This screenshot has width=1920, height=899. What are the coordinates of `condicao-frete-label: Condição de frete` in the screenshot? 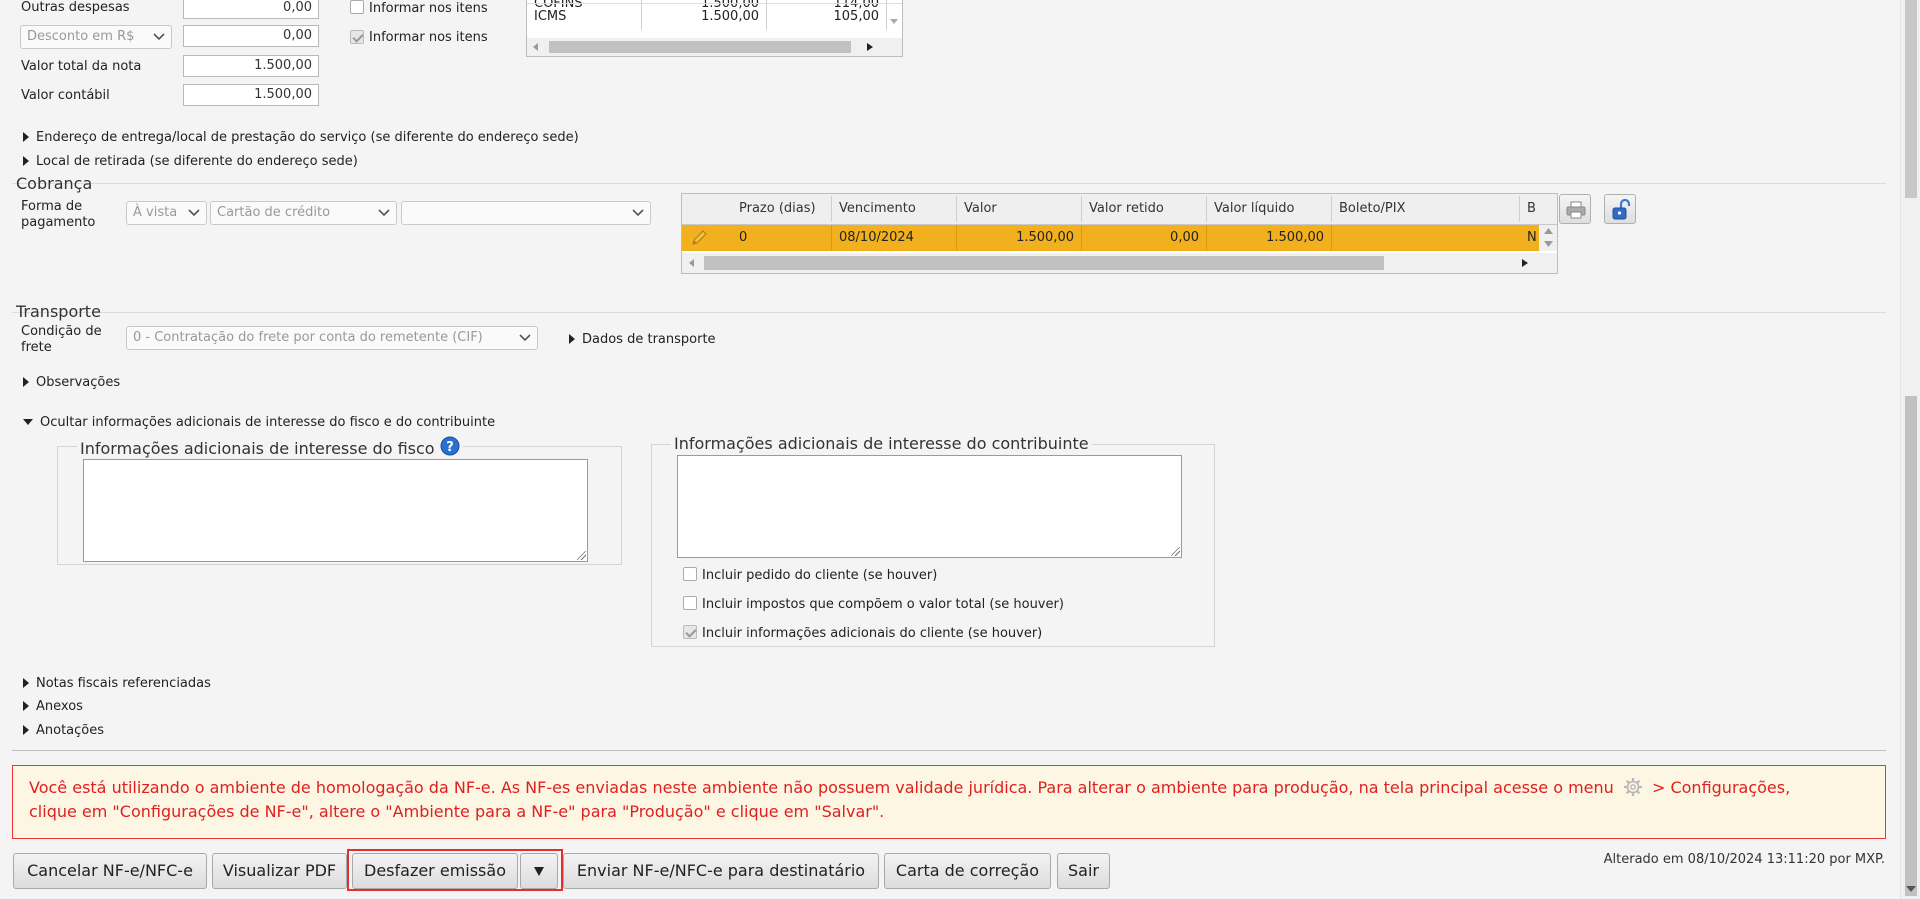 It's located at (61, 340).